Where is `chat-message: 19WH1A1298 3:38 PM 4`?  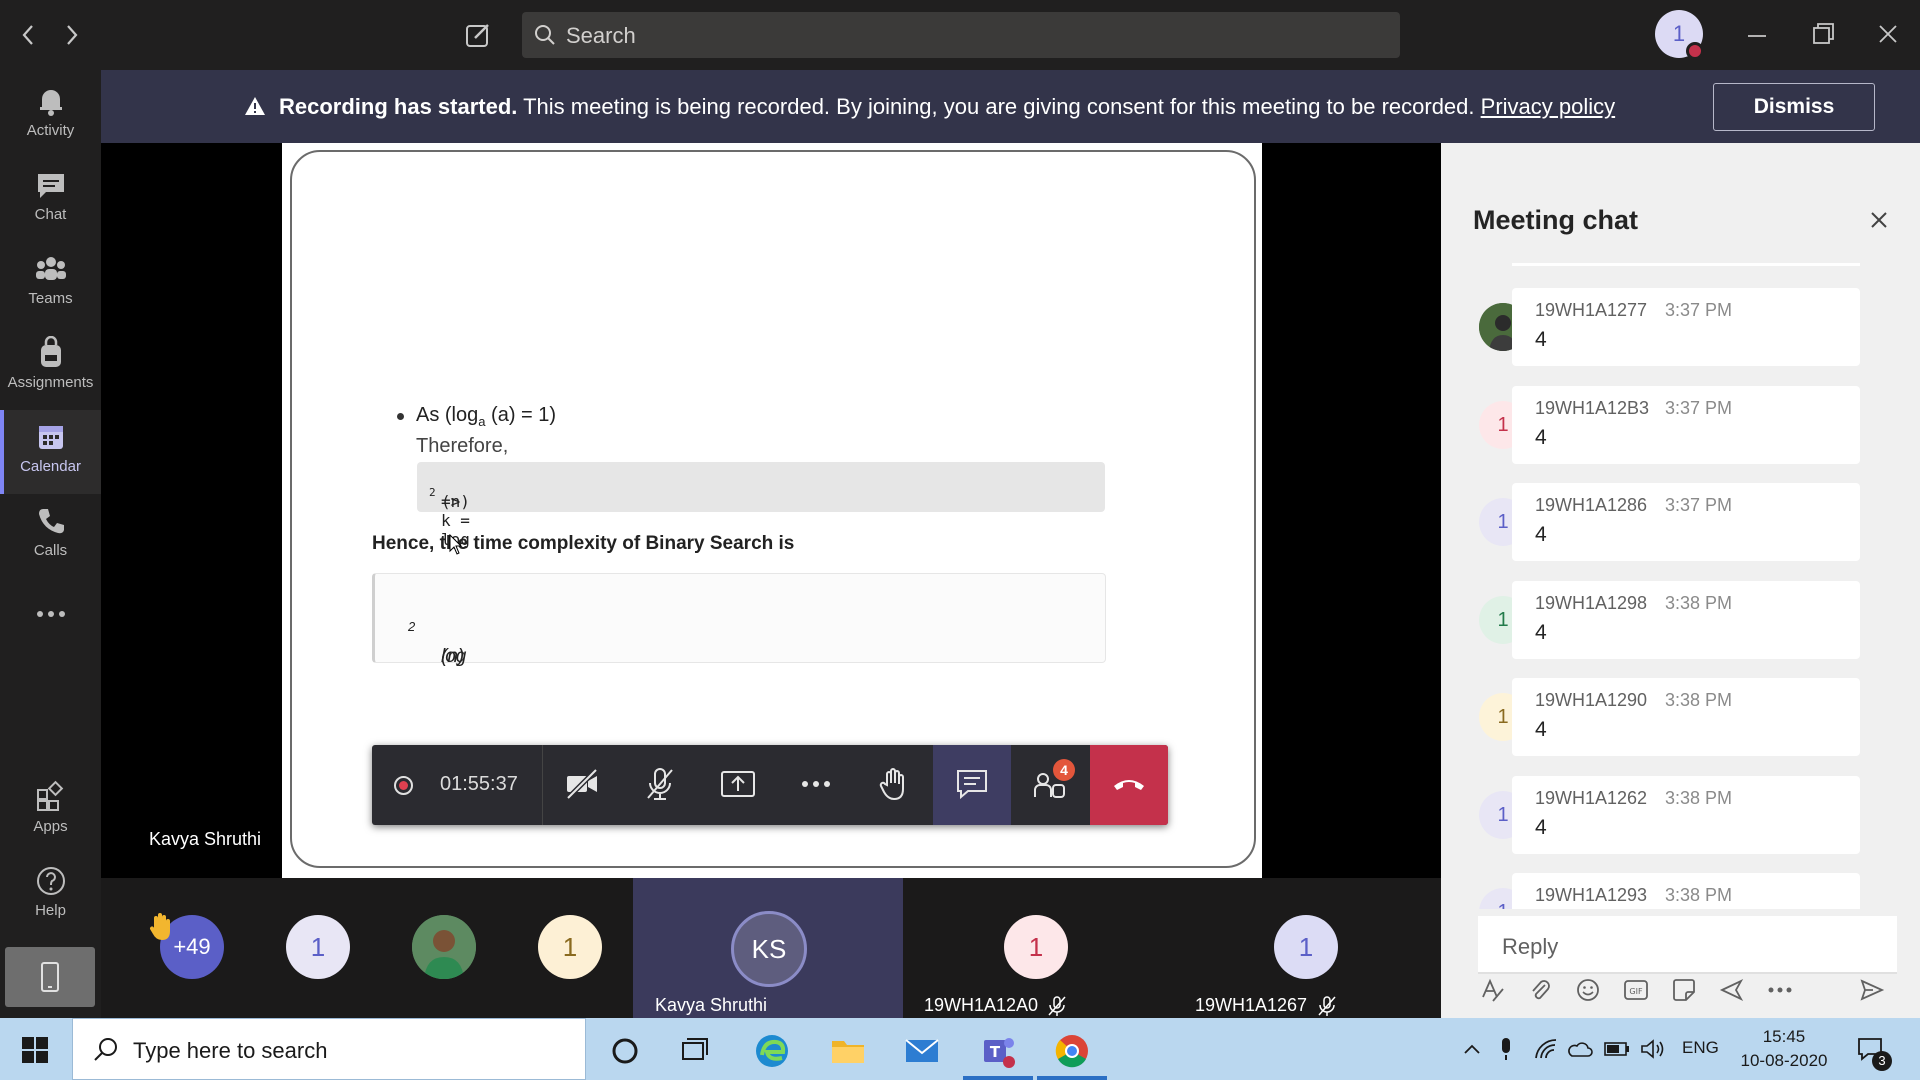 chat-message: 19WH1A1298 3:38 PM 4 is located at coordinates (1686, 620).